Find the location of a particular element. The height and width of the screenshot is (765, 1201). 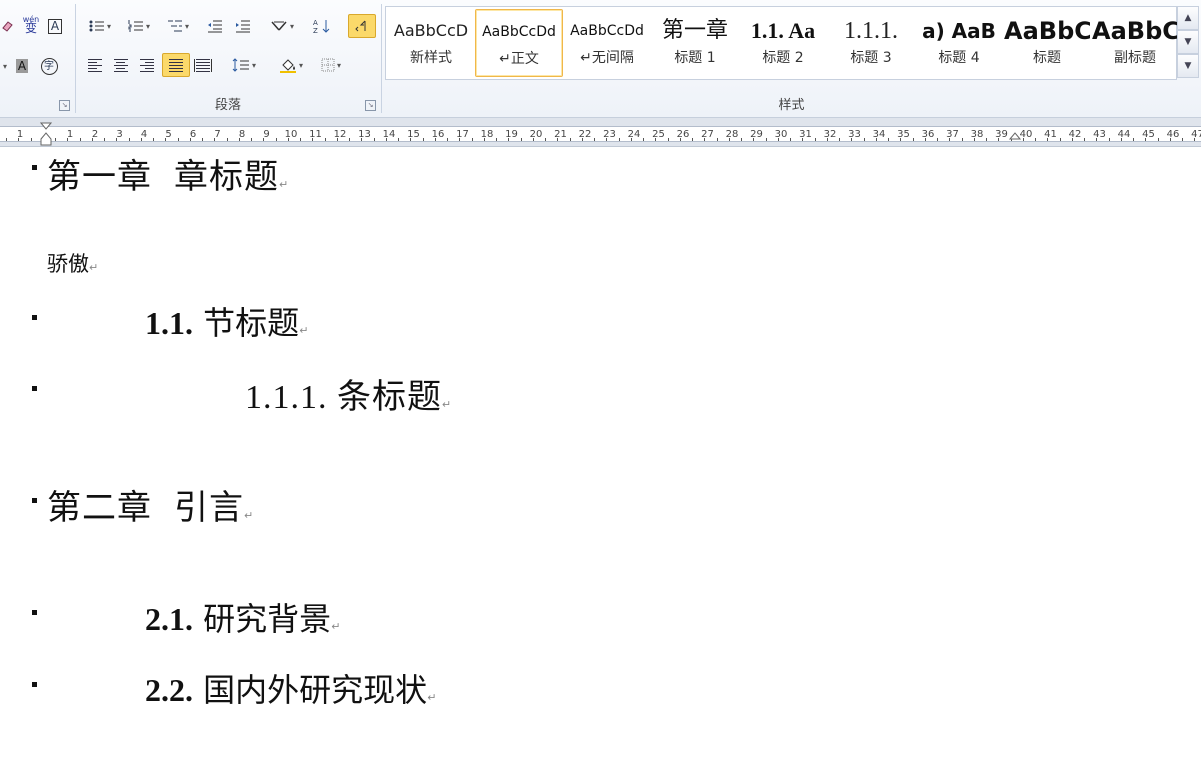

decrease-indent-button is located at coordinates (215, 26).